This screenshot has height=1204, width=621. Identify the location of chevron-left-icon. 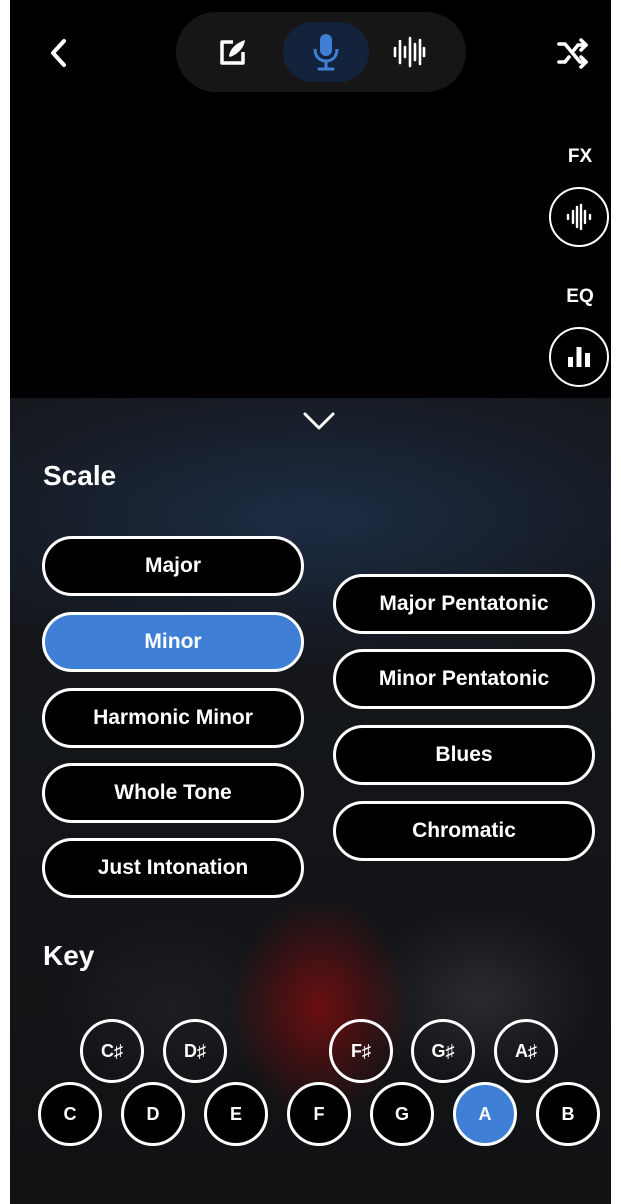
(58, 53).